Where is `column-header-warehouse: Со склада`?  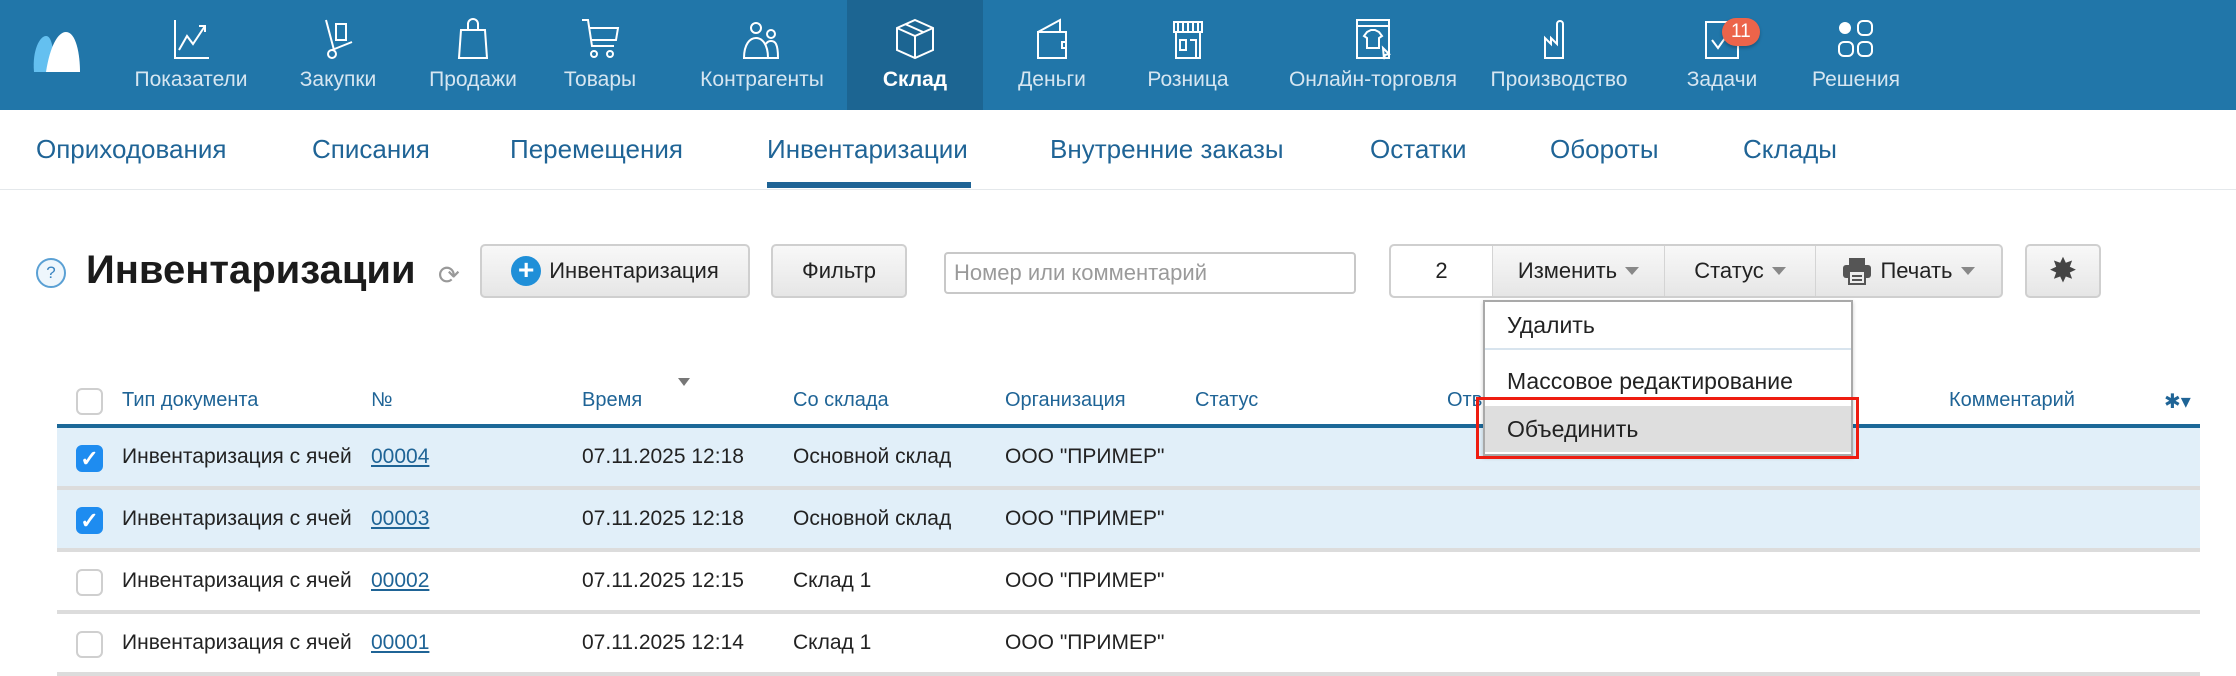
column-header-warehouse: Со склада is located at coordinates (841, 400).